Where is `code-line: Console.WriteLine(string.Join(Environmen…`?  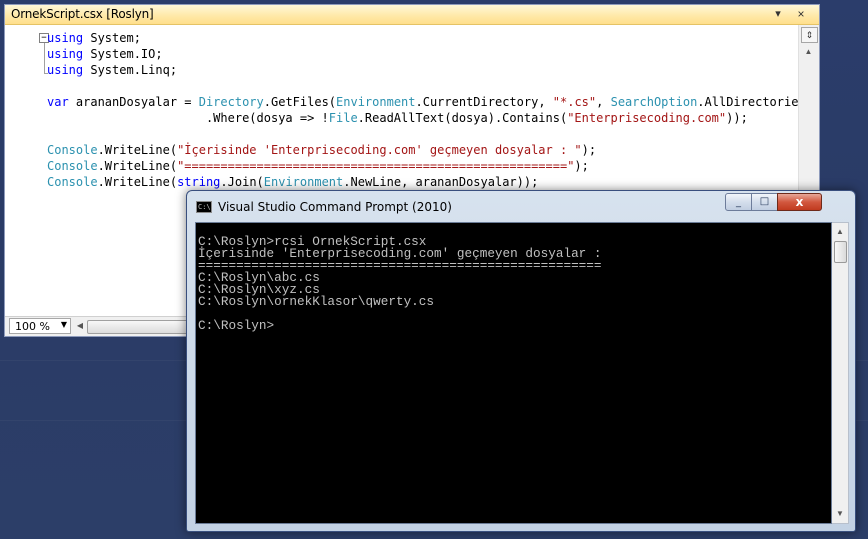 code-line: Console.WriteLine(string.Join(Environmen… is located at coordinates (423, 182).